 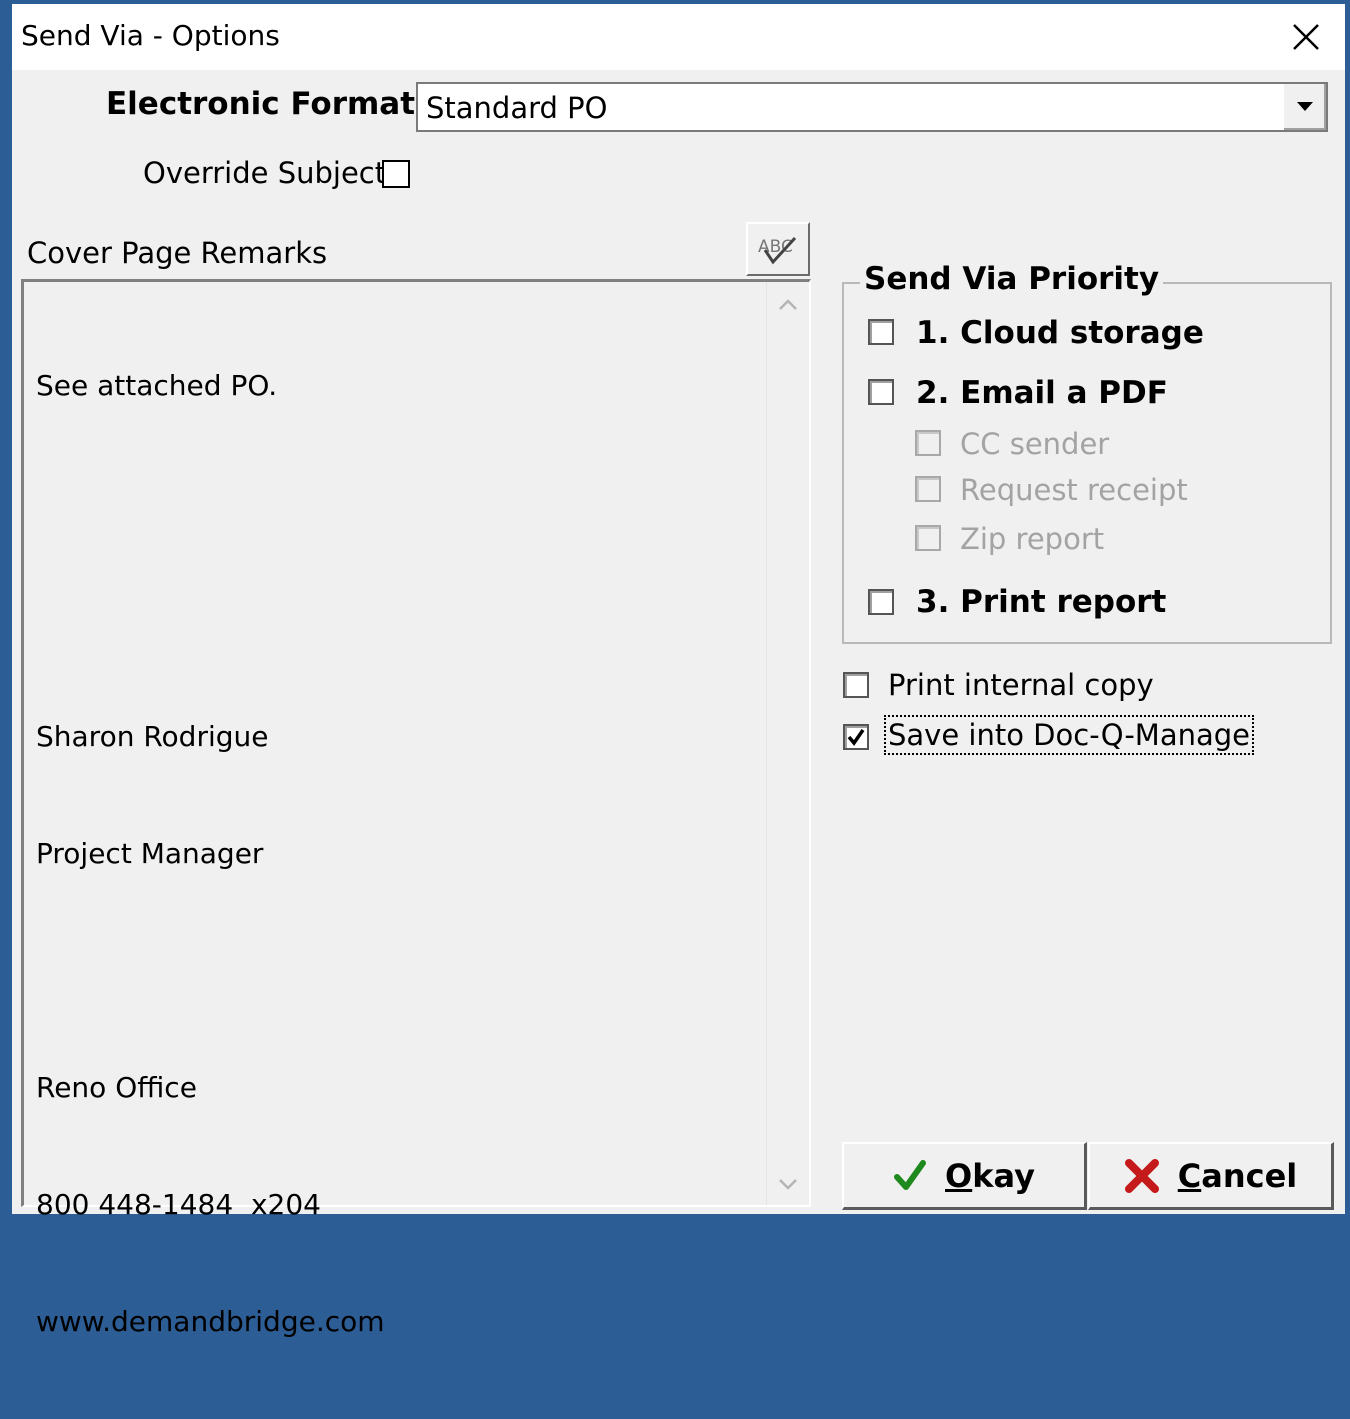 What do you see at coordinates (990, 1175) in the screenshot?
I see `okay-label: Okay` at bounding box center [990, 1175].